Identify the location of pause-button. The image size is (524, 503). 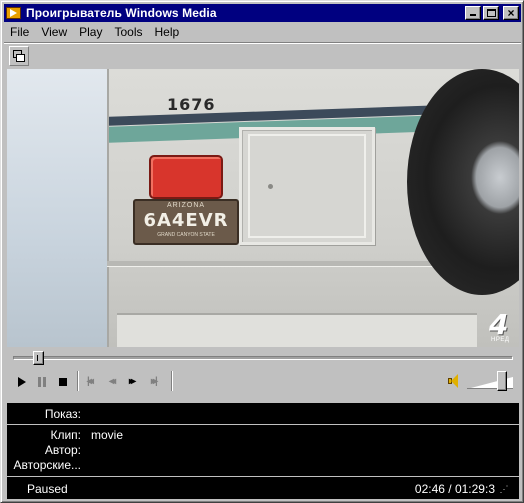
(42, 382).